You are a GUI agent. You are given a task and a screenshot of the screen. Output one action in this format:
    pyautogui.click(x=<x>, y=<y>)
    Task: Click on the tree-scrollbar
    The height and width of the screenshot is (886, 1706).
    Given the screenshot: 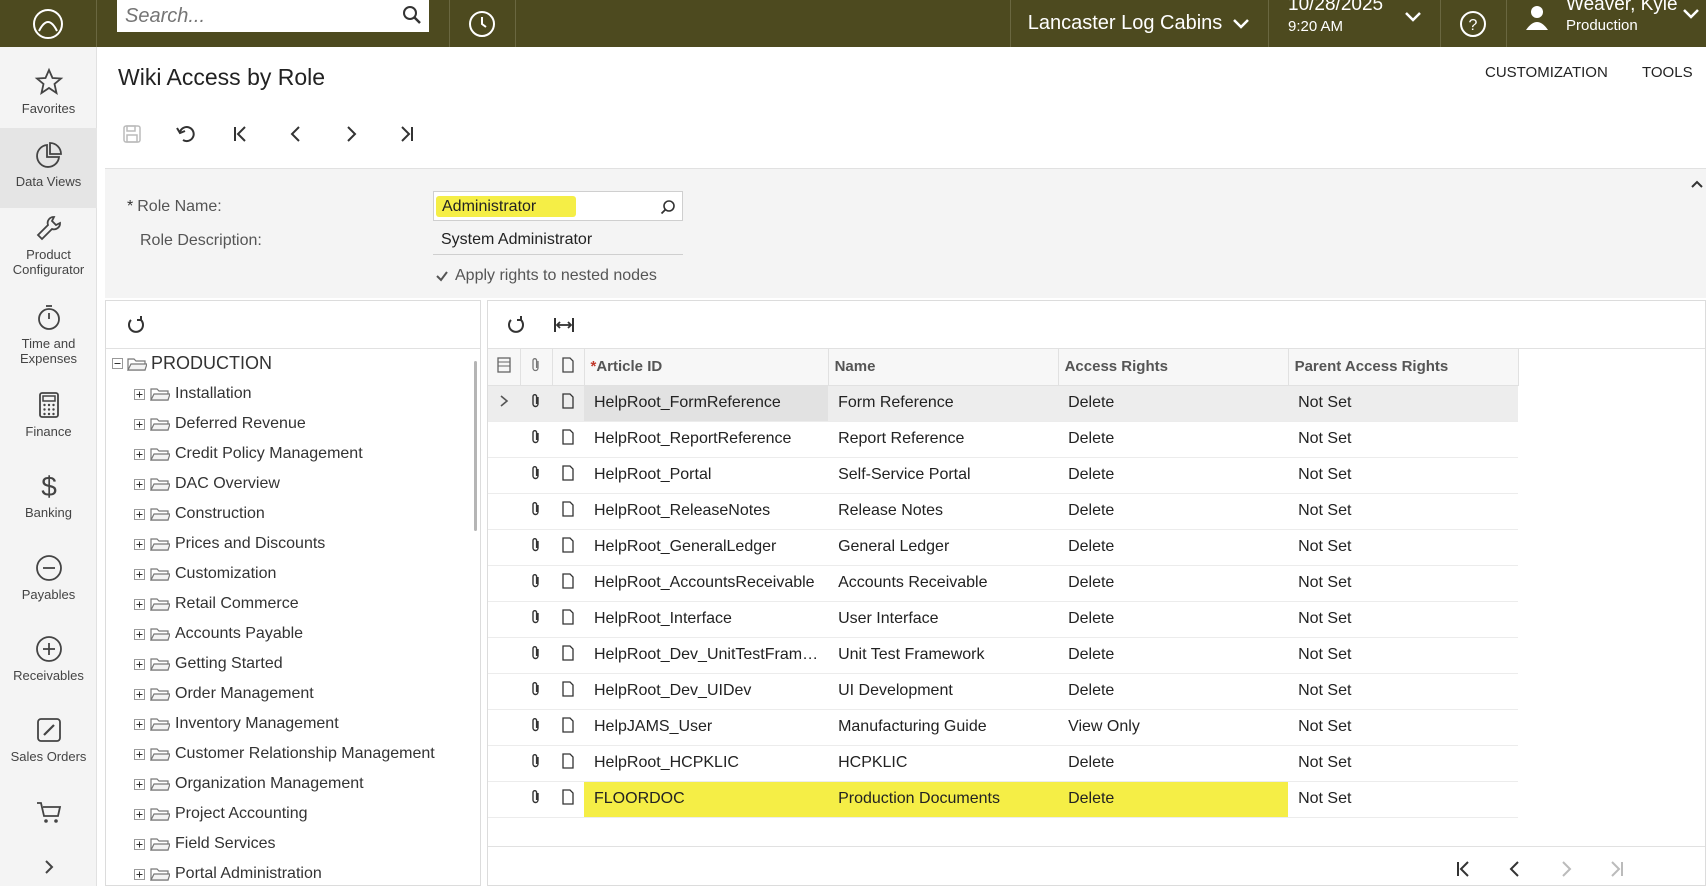 What is the action you would take?
    pyautogui.click(x=475, y=446)
    